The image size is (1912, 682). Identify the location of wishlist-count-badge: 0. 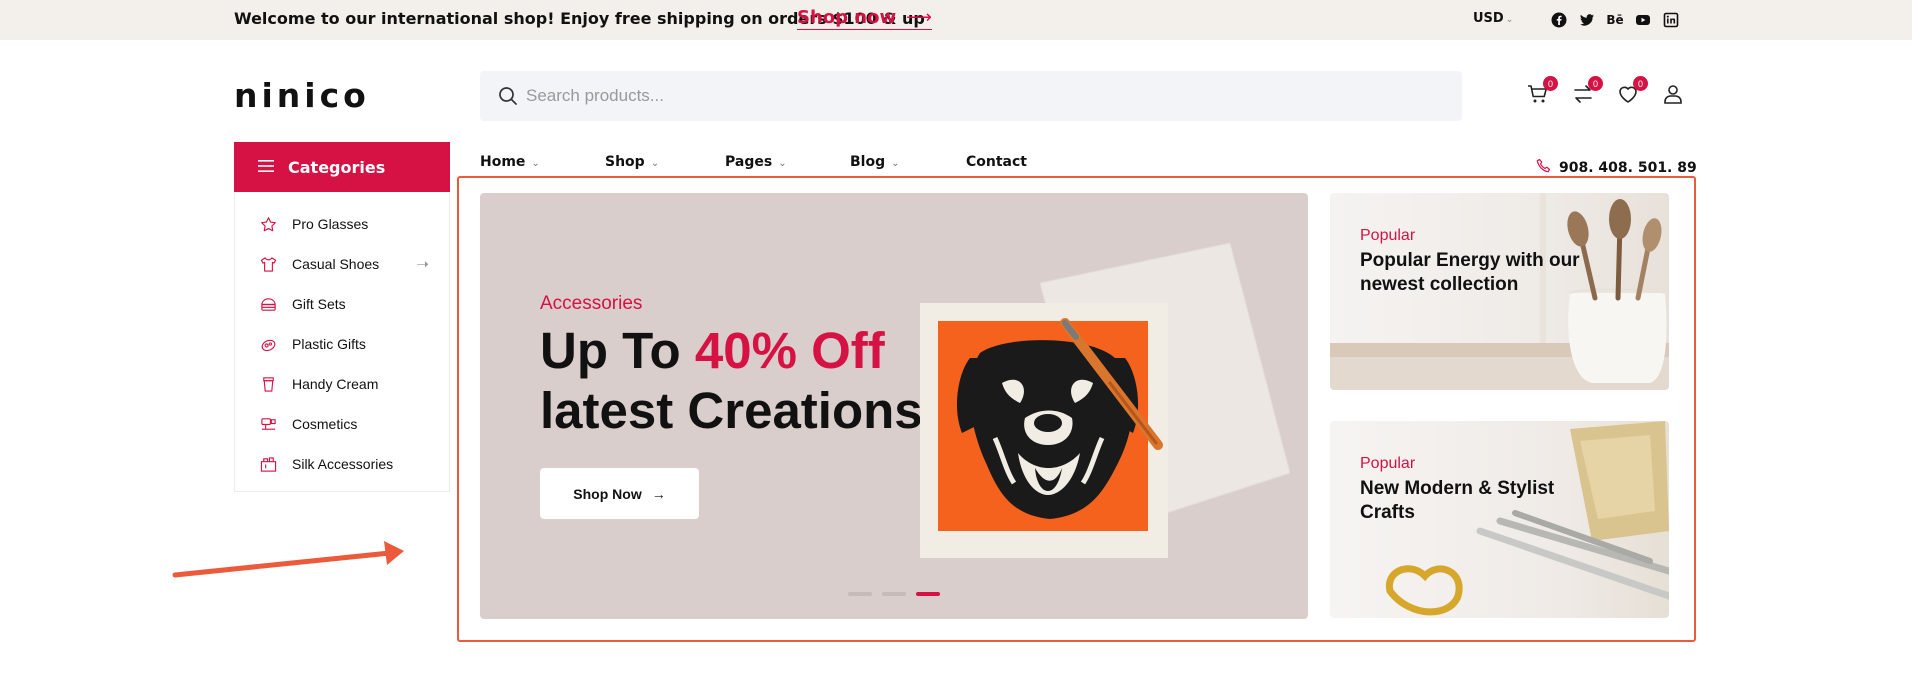
(1640, 83).